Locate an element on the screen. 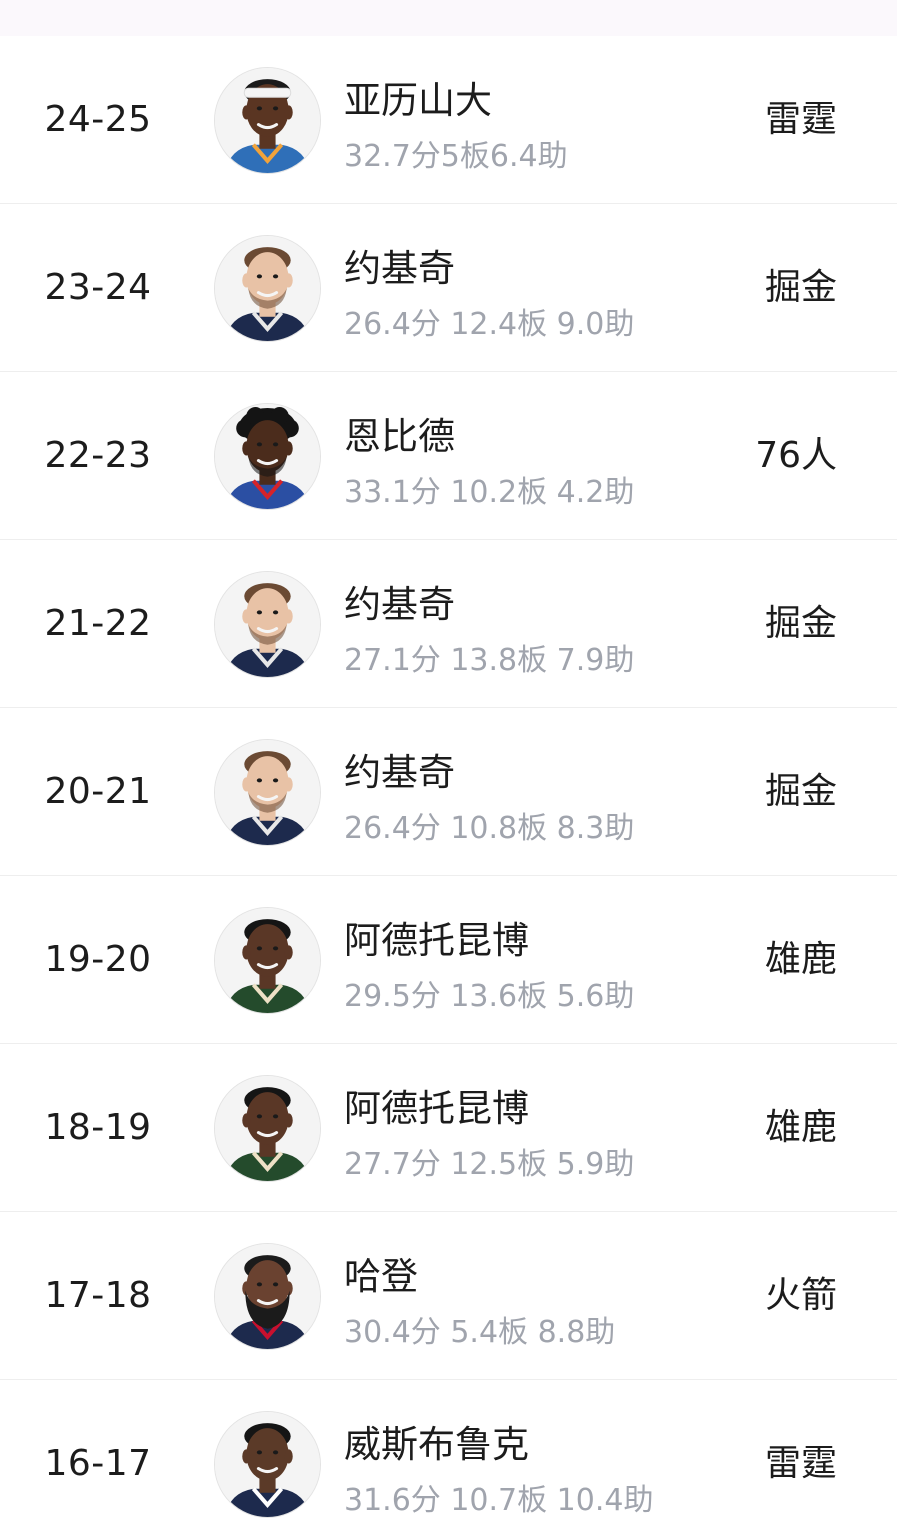 This screenshot has width=897, height=1539. season-label: 17-18 is located at coordinates (98, 1295).